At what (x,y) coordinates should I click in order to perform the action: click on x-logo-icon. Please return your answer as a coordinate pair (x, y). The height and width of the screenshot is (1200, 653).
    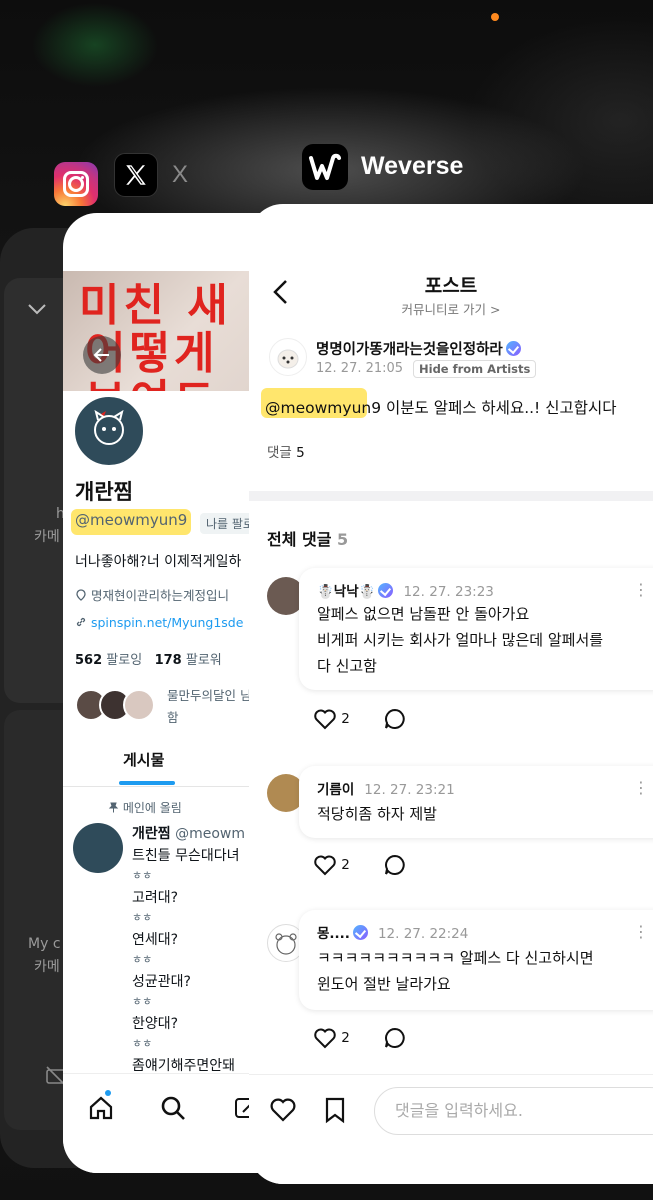
    Looking at the image, I should click on (136, 175).